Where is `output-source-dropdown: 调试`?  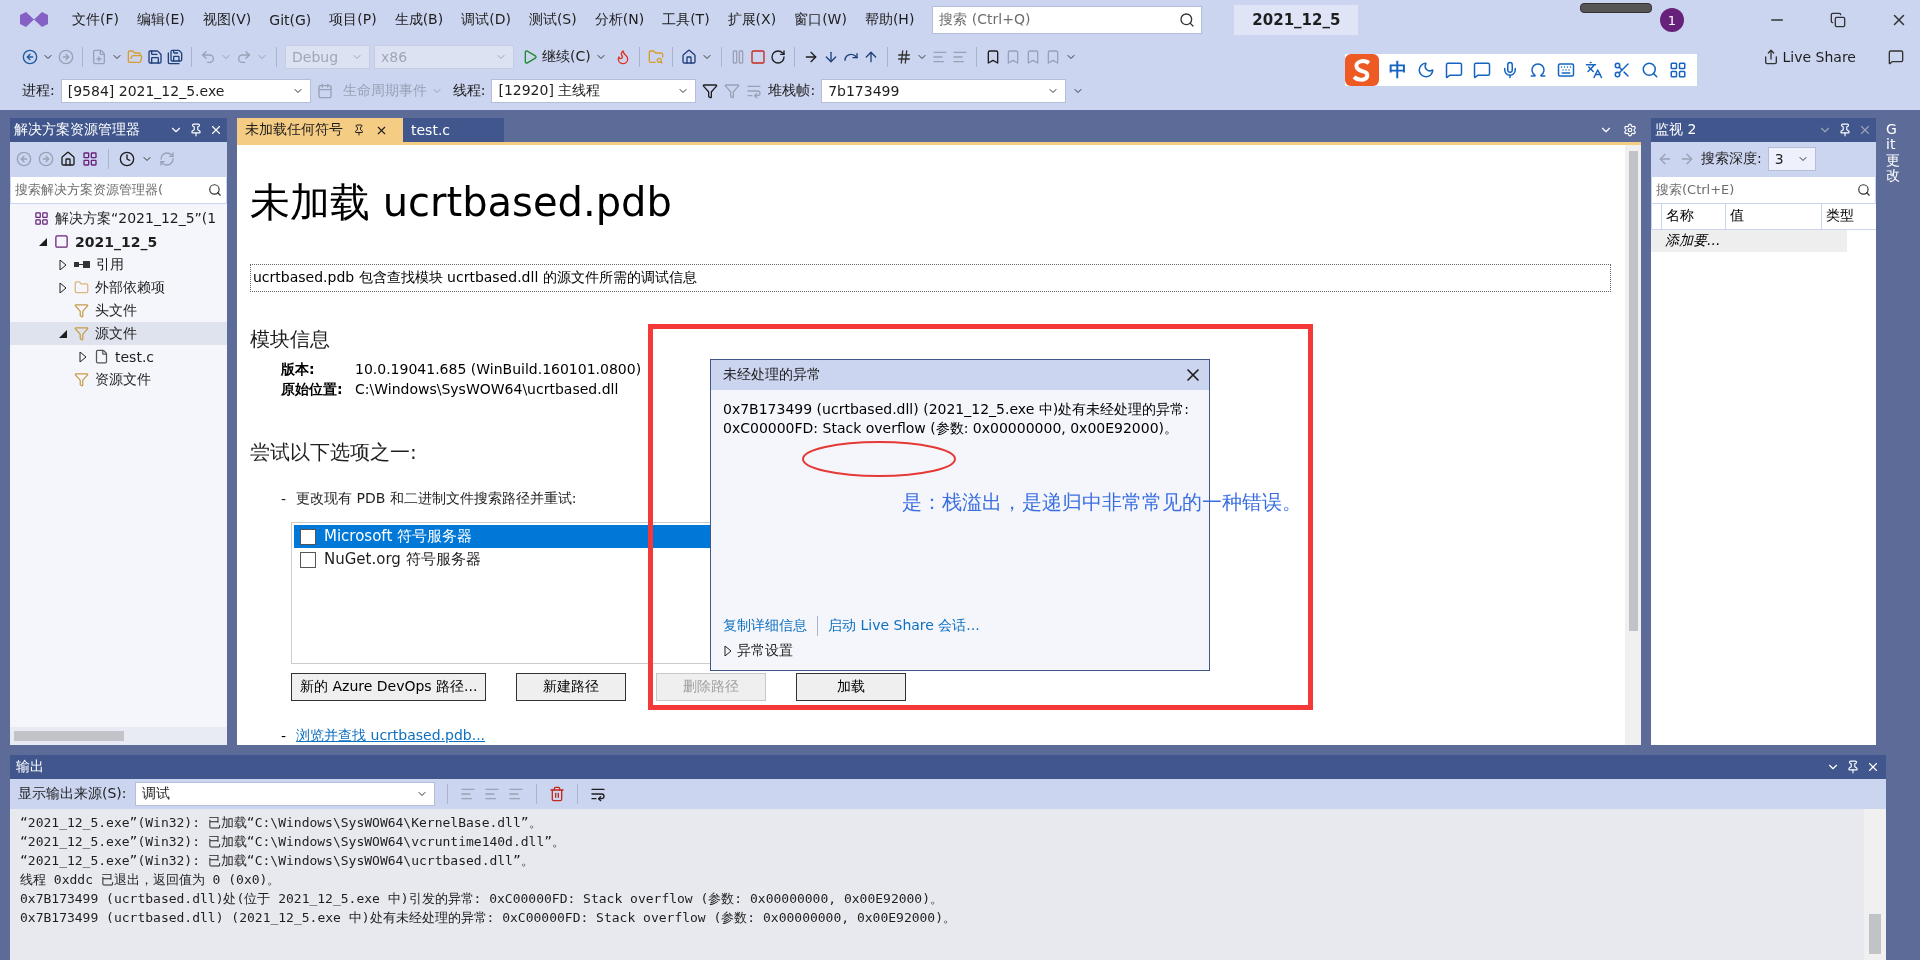
output-source-dropdown: 调试 is located at coordinates (284, 794).